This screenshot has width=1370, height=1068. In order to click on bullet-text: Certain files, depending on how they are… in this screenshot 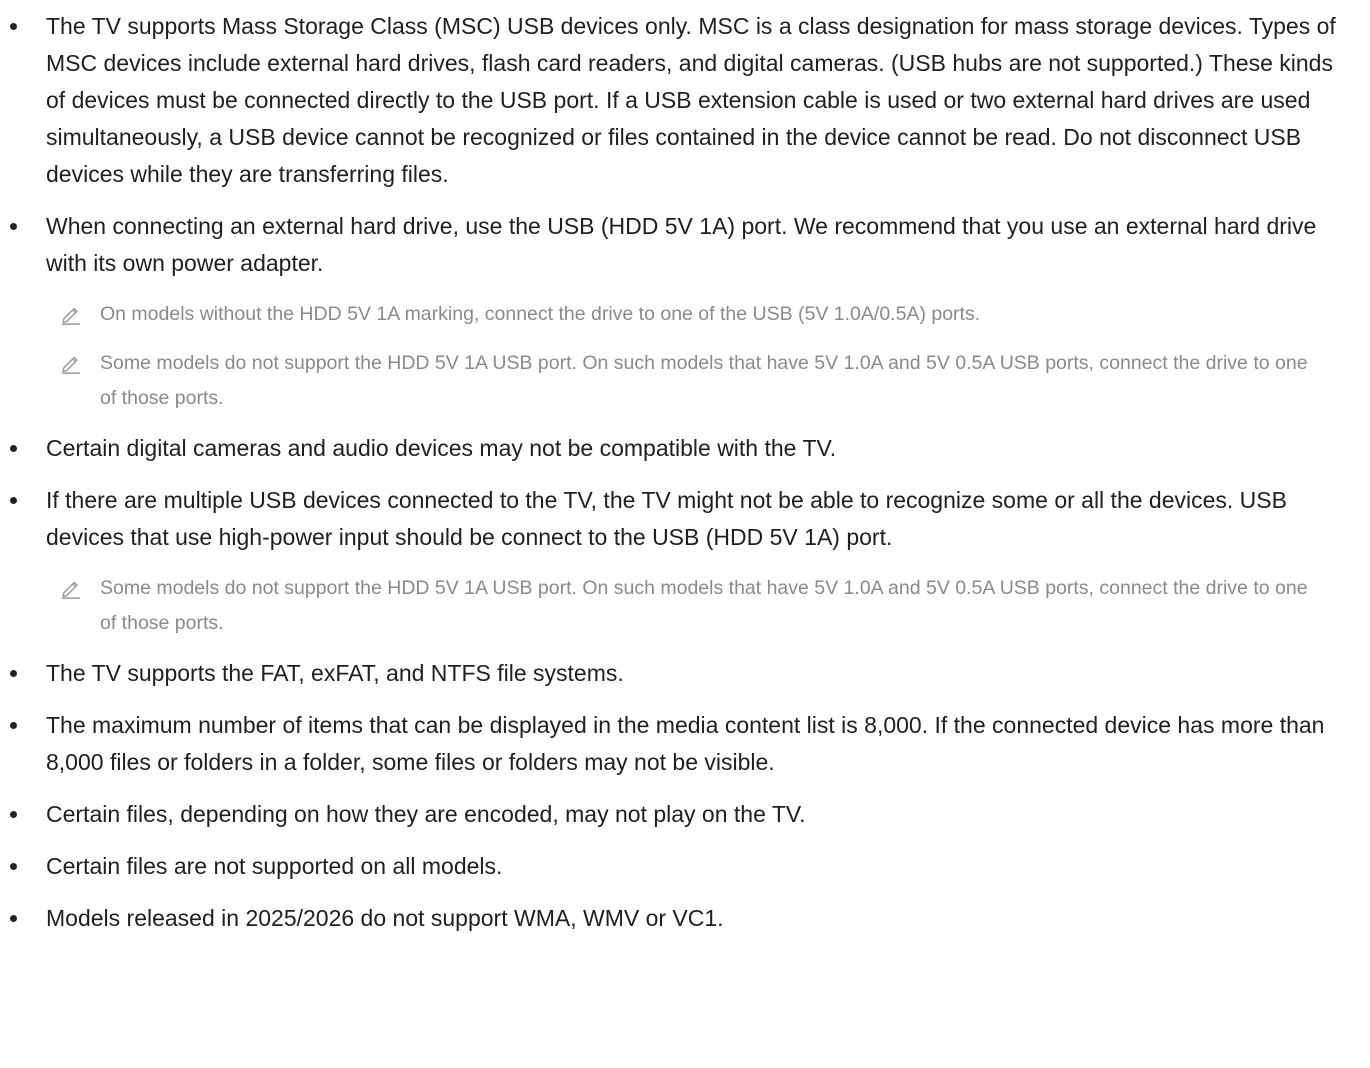, I will do `click(426, 814)`.